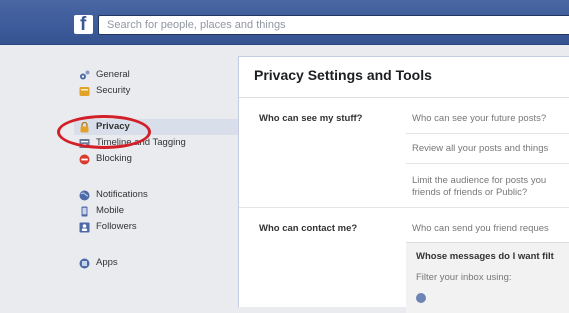 The width and height of the screenshot is (569, 313). I want to click on sidebar-item-label: Notifications, so click(122, 194).